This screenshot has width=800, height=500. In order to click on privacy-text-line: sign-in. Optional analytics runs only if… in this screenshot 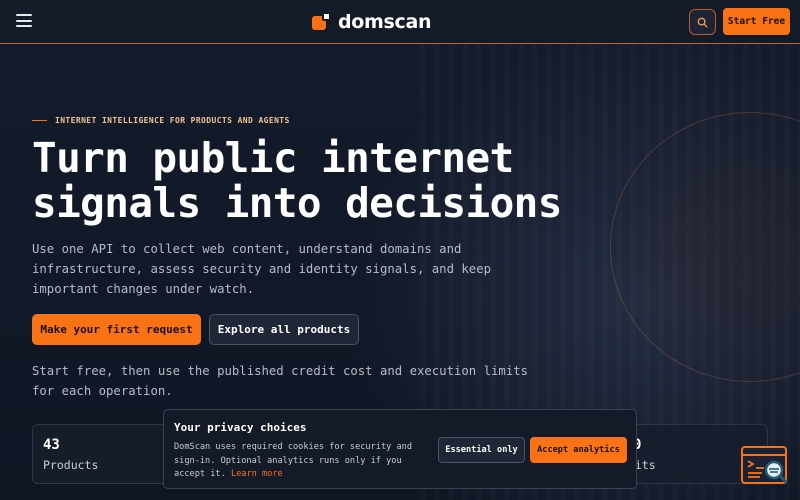, I will do `click(288, 460)`.